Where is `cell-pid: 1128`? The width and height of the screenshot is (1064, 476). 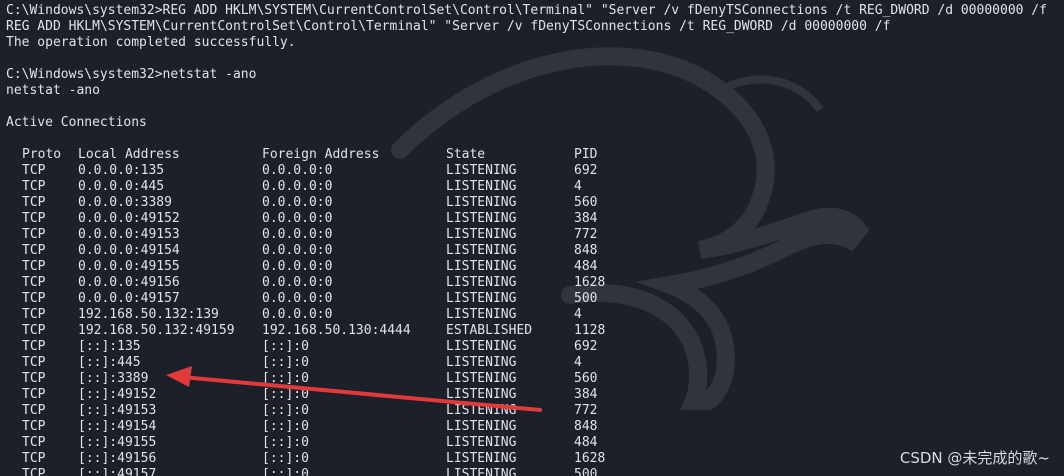 cell-pid: 1128 is located at coordinates (590, 330).